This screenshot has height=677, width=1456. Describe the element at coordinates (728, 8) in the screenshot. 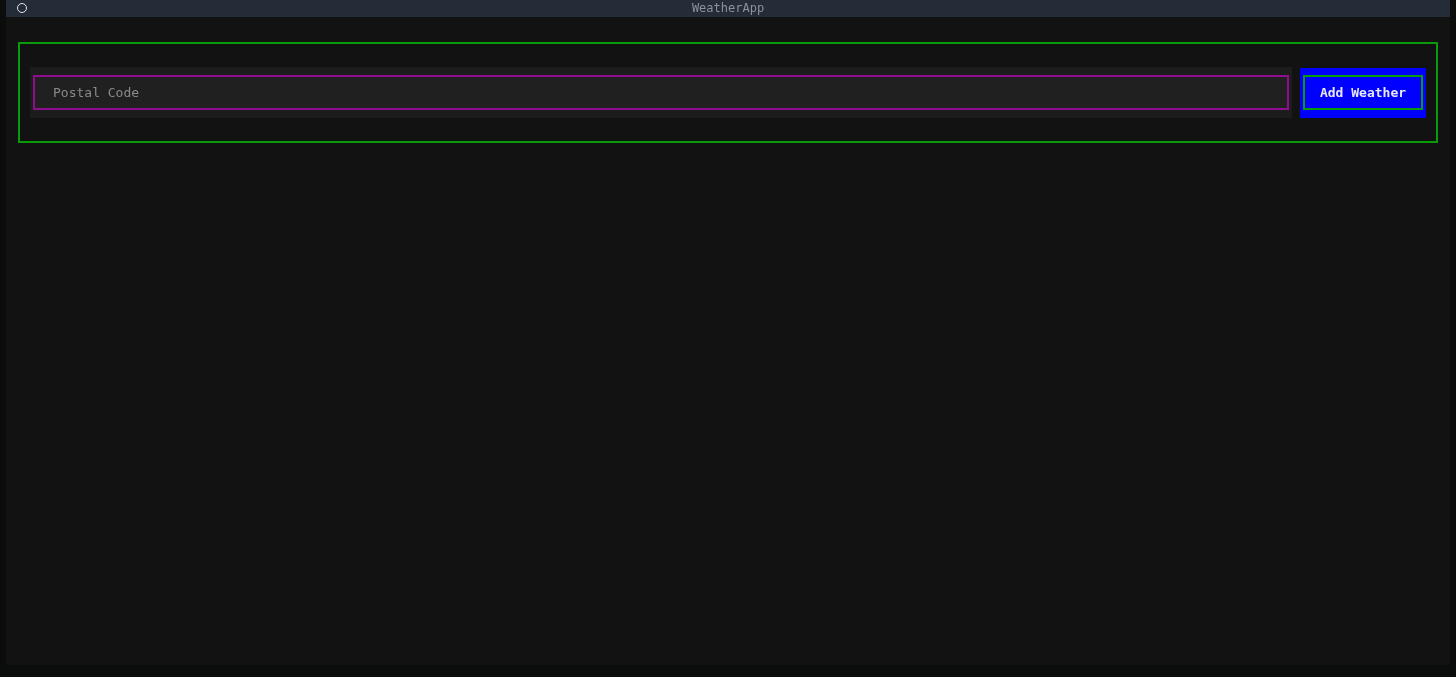

I see `window-title: WeatherApp` at that location.